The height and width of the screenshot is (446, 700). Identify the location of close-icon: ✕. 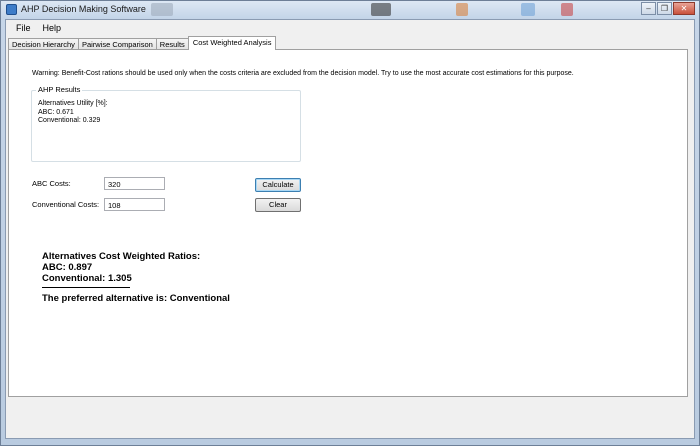
(684, 8).